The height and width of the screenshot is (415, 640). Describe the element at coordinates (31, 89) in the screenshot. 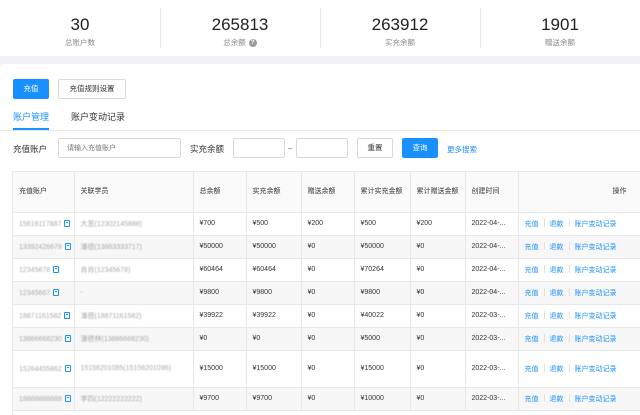

I see `recharge-button: 充值` at that location.